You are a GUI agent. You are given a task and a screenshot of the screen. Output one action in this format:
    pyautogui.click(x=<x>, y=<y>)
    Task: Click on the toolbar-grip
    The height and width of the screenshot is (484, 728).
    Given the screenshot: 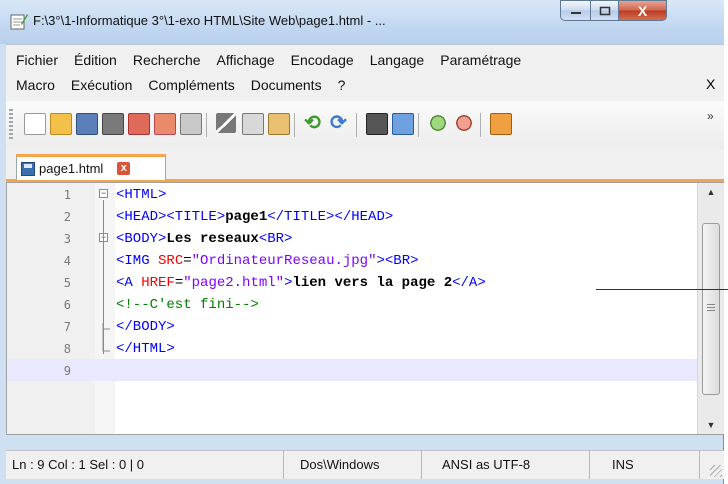 What is the action you would take?
    pyautogui.click(x=11, y=124)
    